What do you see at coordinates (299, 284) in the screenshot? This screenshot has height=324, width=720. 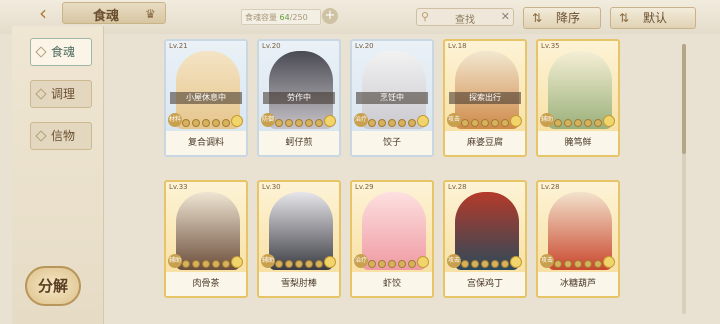 I see `card-name: 雪梨肘棒` at bounding box center [299, 284].